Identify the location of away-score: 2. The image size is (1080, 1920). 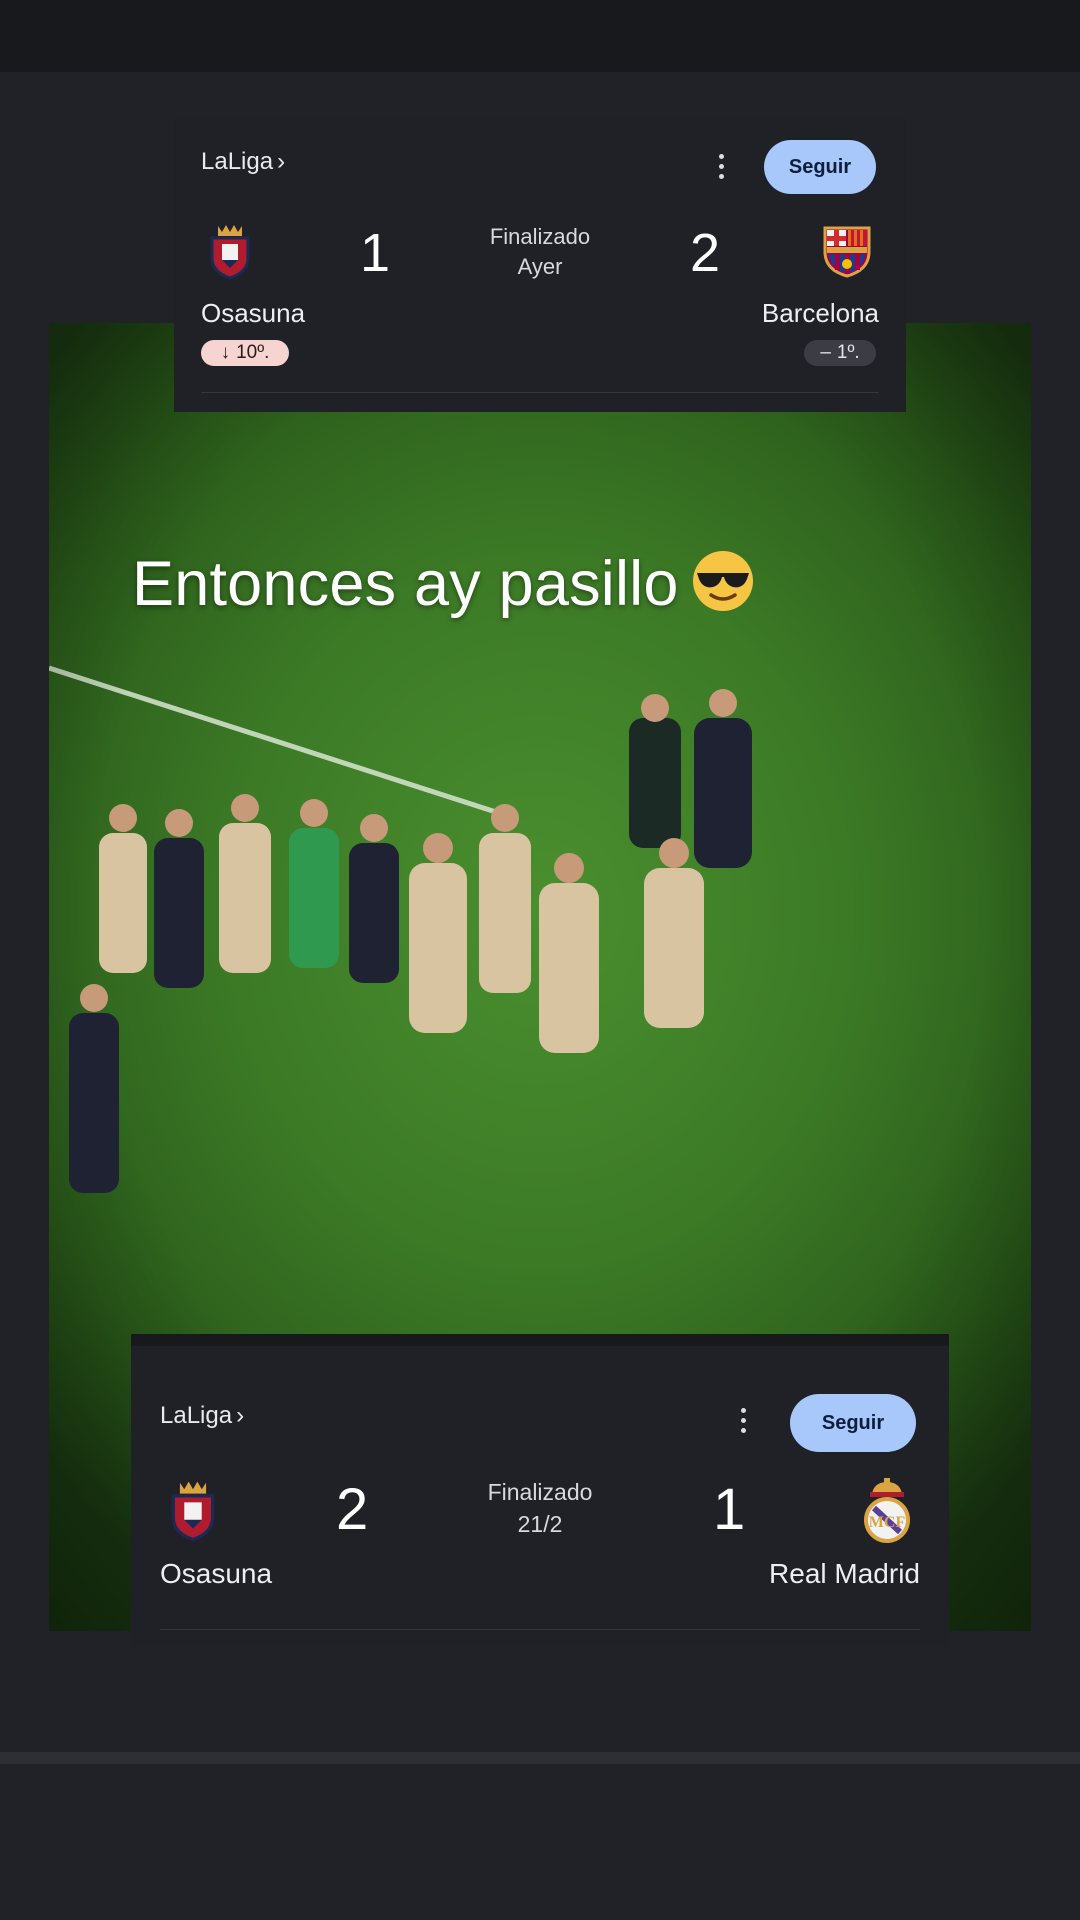
(705, 253).